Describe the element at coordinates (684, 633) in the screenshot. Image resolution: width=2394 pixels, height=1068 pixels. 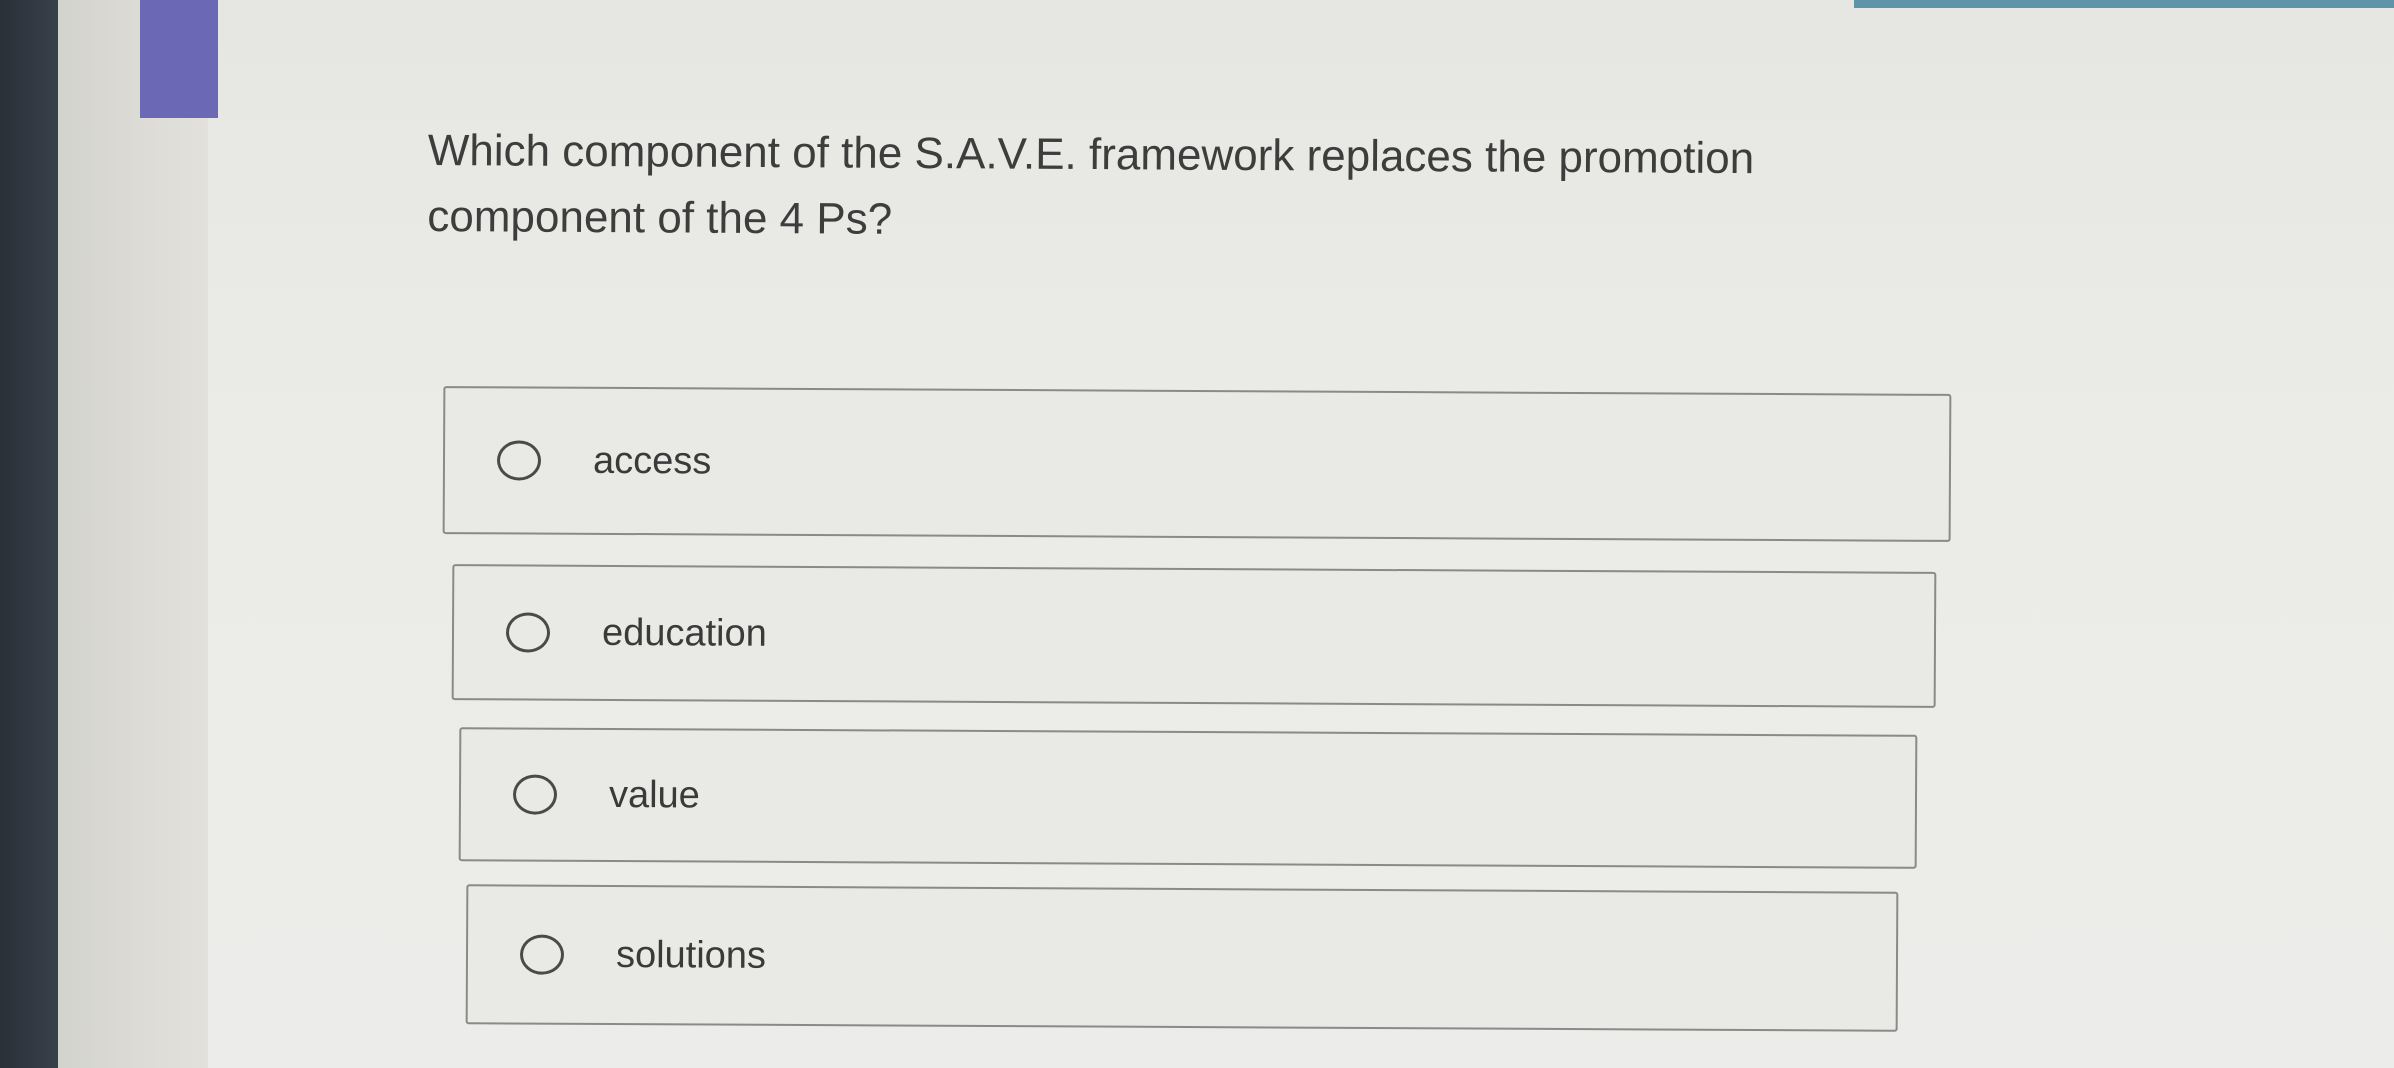
I see `option-label: education` at that location.